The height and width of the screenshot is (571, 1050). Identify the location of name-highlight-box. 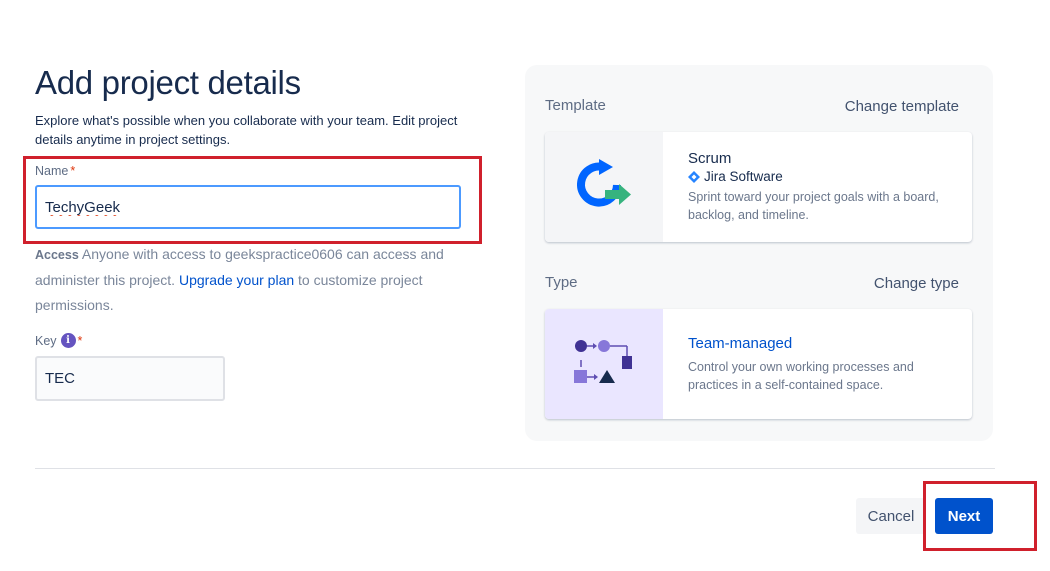
(252, 200).